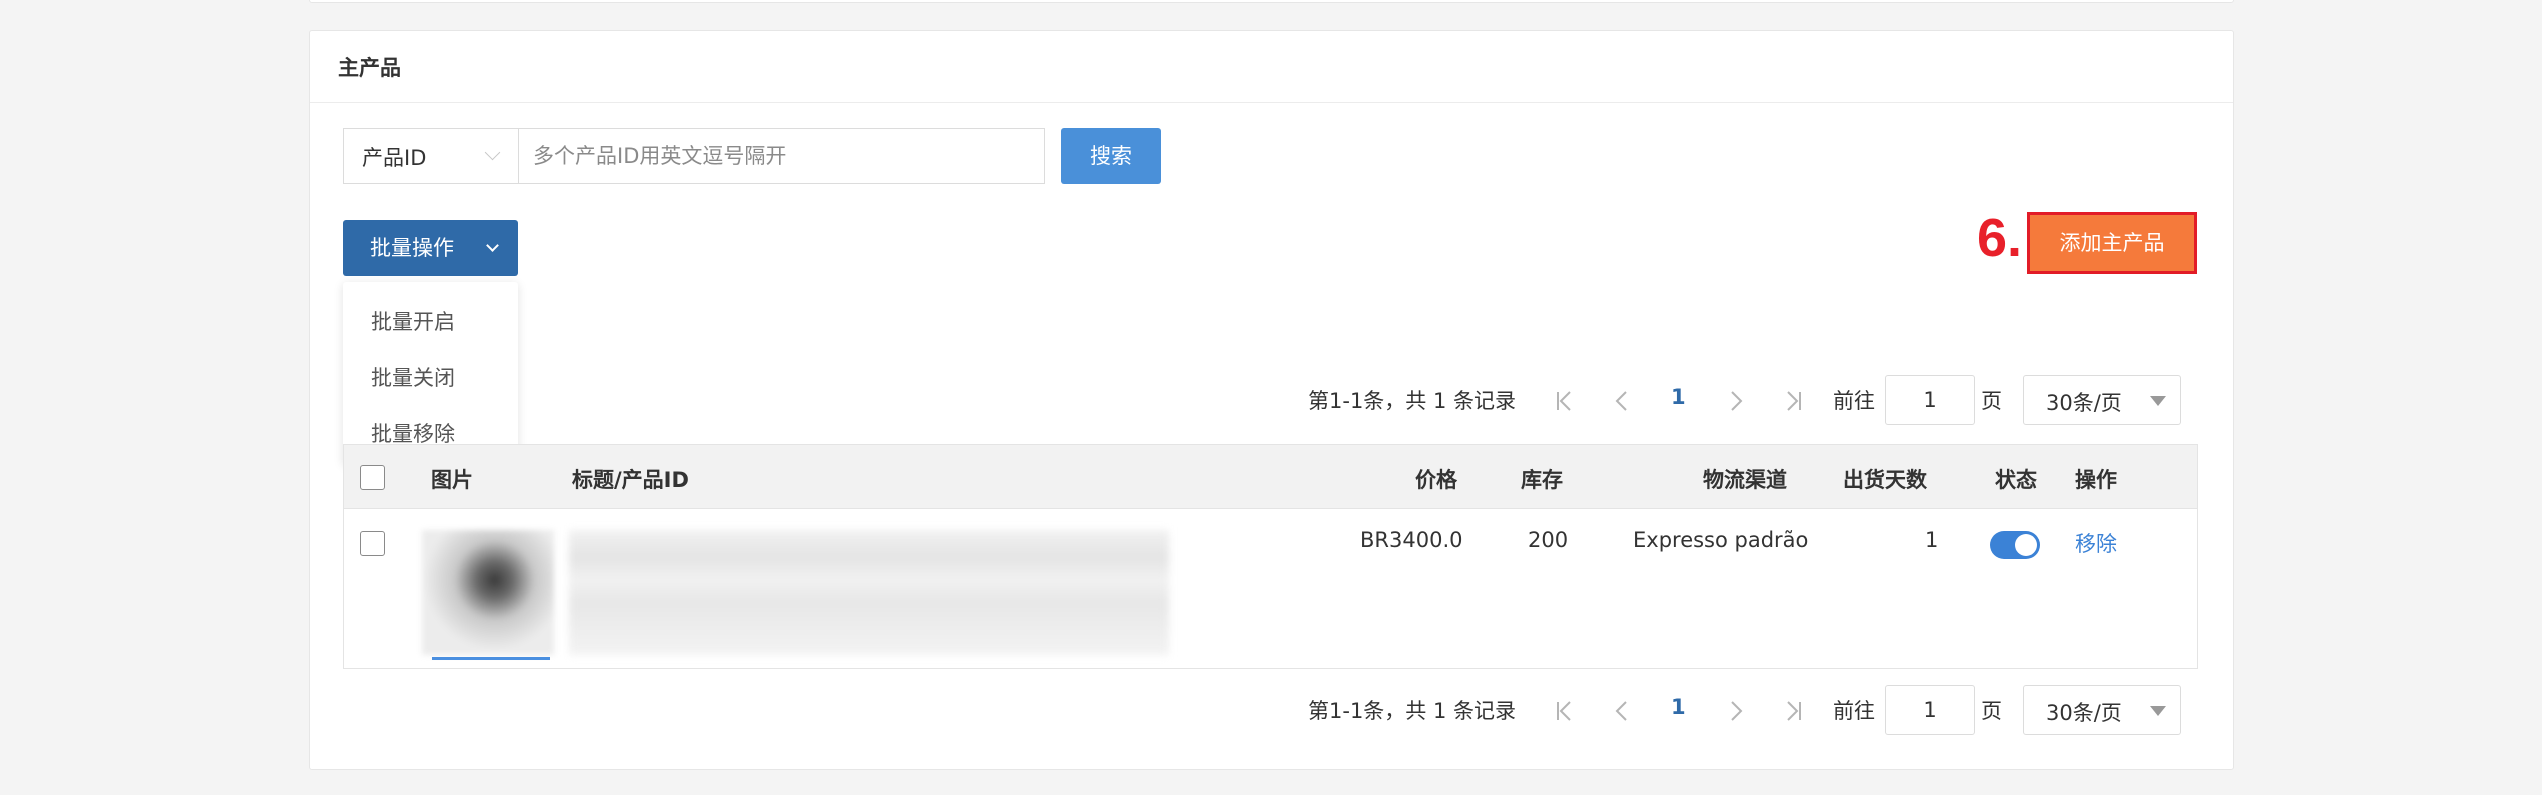  I want to click on row-channel: Expresso padrão, so click(1721, 540).